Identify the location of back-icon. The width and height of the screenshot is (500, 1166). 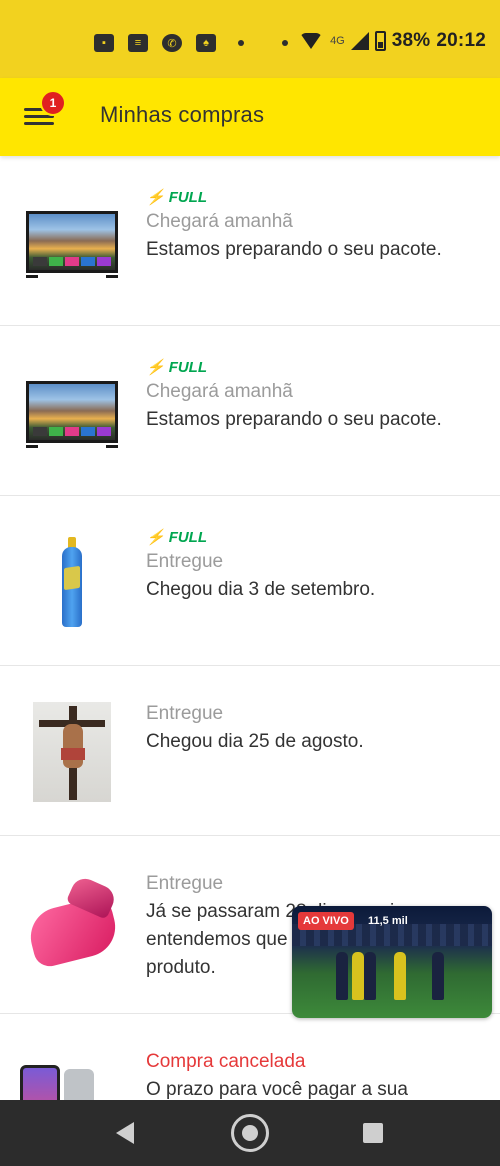
(125, 1133).